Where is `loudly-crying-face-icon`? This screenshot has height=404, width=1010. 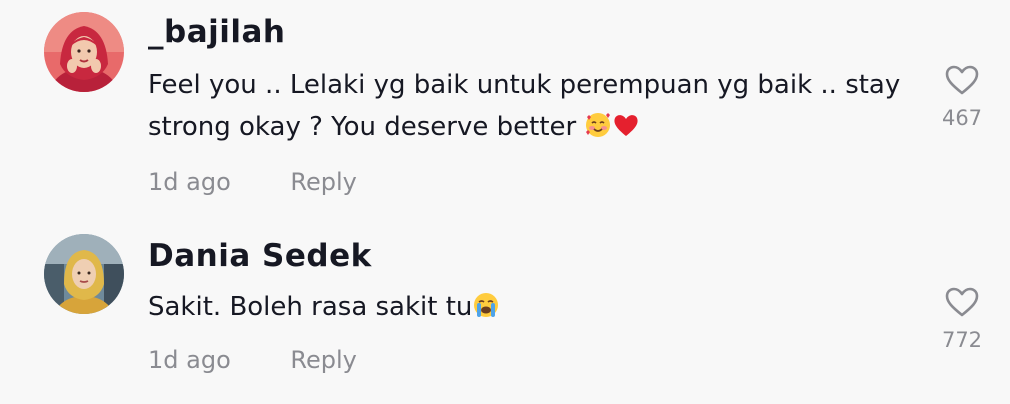
loudly-crying-face-icon is located at coordinates (486, 311).